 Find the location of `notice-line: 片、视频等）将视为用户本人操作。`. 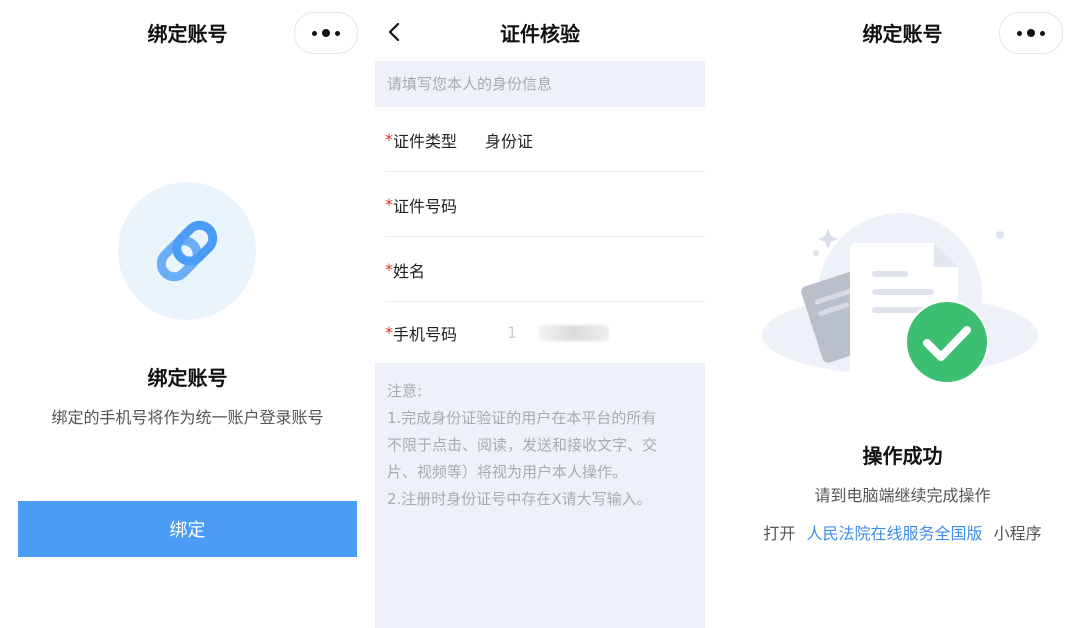

notice-line: 片、视频等）将视为用户本人操作。 is located at coordinates (507, 472).